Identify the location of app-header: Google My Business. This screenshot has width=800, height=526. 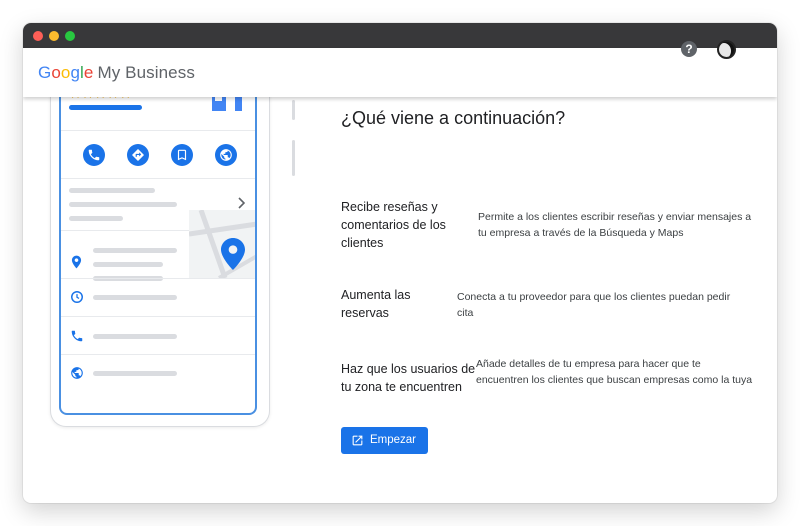
(400, 72).